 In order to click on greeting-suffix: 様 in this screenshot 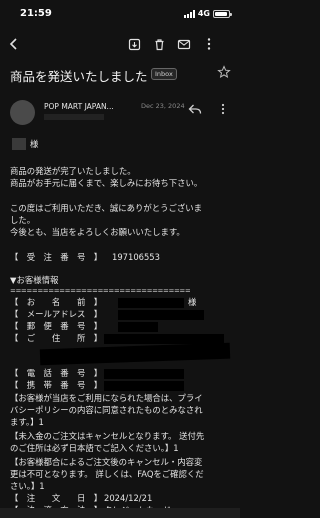, I will do `click(34, 144)`.